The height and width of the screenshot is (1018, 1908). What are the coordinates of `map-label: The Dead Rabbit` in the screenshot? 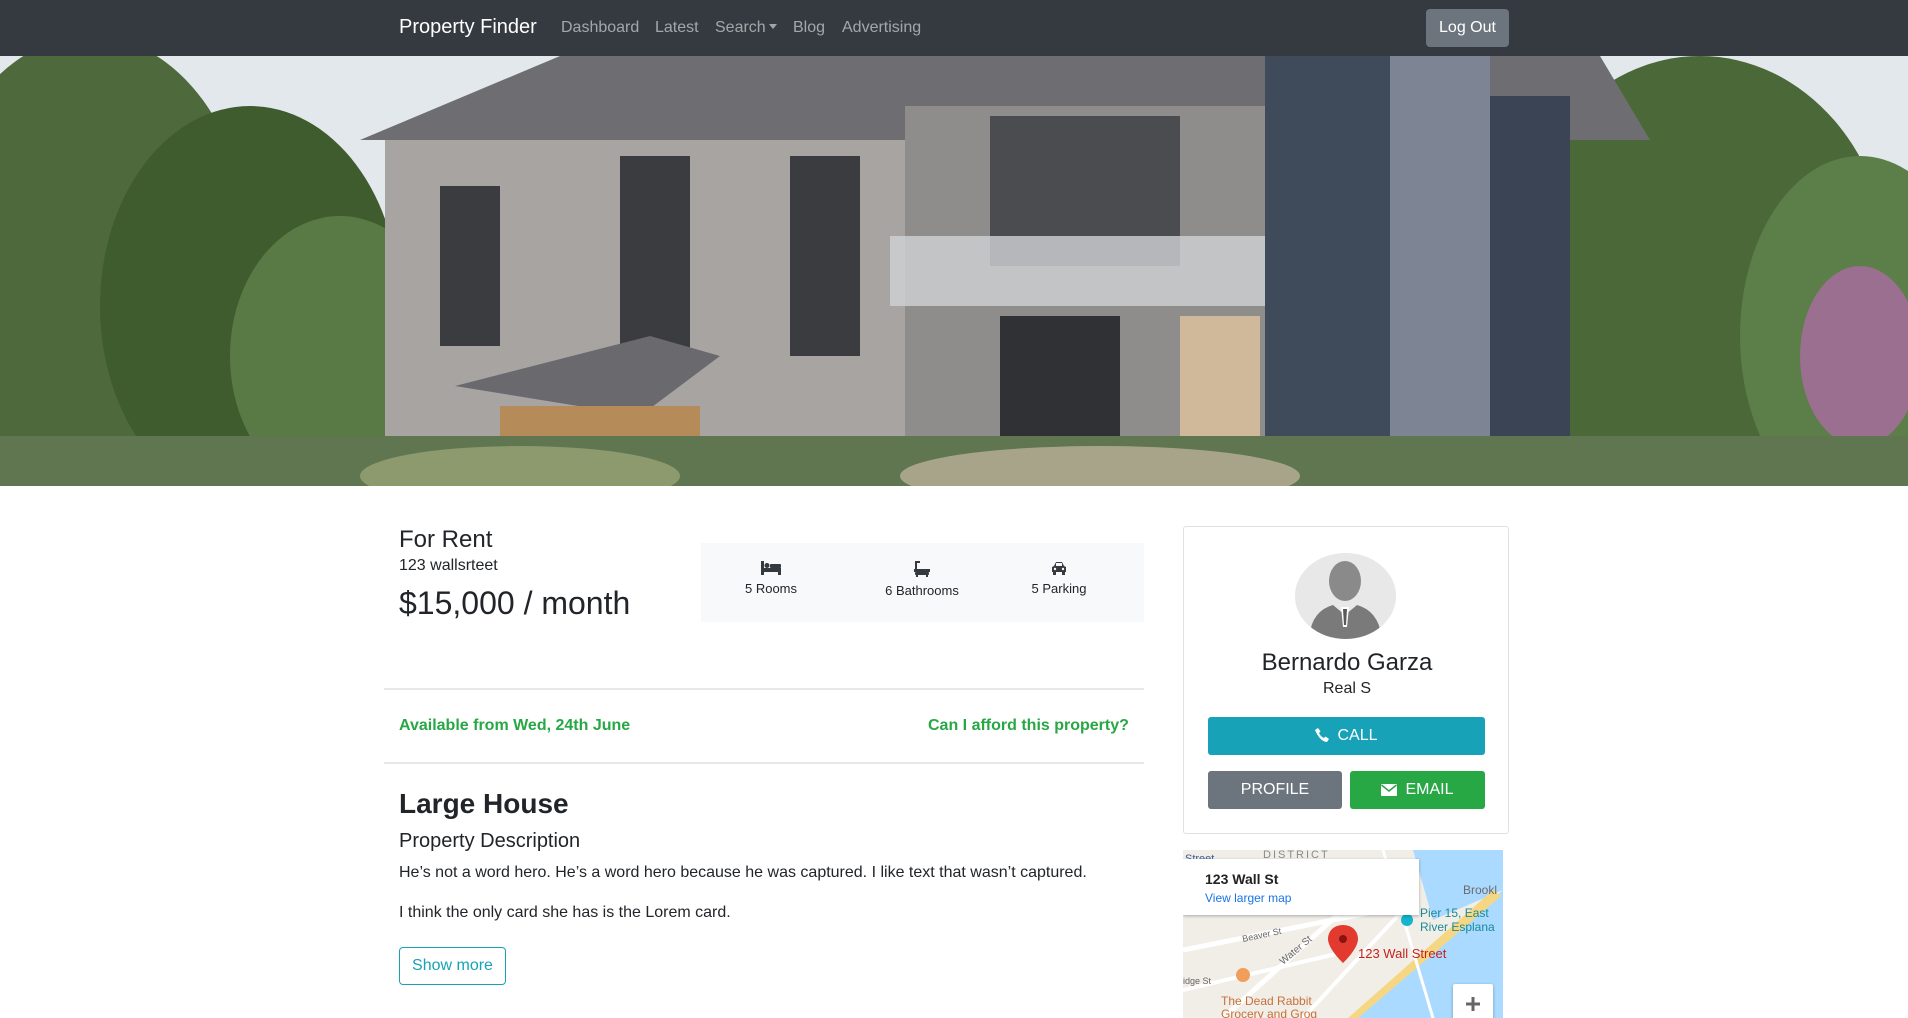 It's located at (1266, 1001).